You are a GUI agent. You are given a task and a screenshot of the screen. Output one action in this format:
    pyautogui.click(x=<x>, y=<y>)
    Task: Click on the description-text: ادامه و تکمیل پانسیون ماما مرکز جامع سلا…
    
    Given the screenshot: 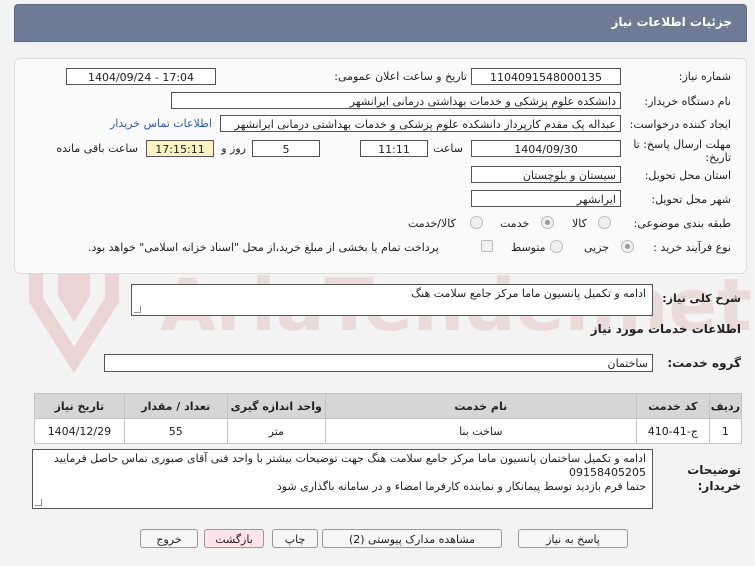 What is the action you would take?
    pyautogui.click(x=528, y=293)
    